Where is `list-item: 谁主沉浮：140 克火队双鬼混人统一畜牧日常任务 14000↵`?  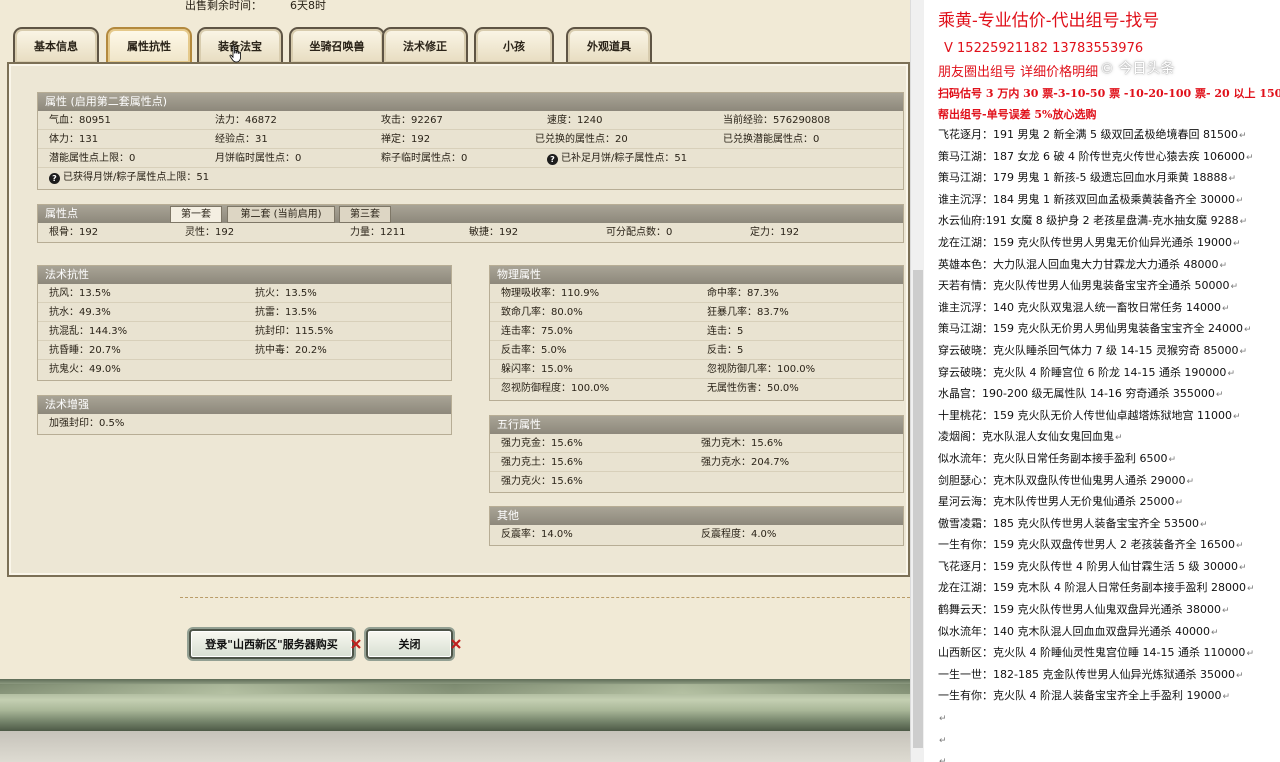
list-item: 谁主沉浮：140 克火队双鬼混人统一畜牧日常任务 14000↵ is located at coordinates (1109, 308).